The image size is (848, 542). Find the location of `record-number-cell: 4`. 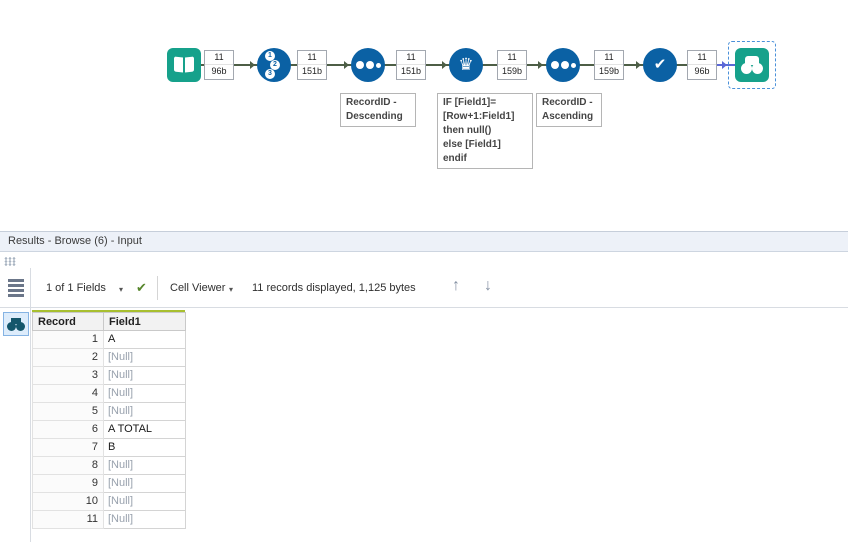

record-number-cell: 4 is located at coordinates (68, 393).